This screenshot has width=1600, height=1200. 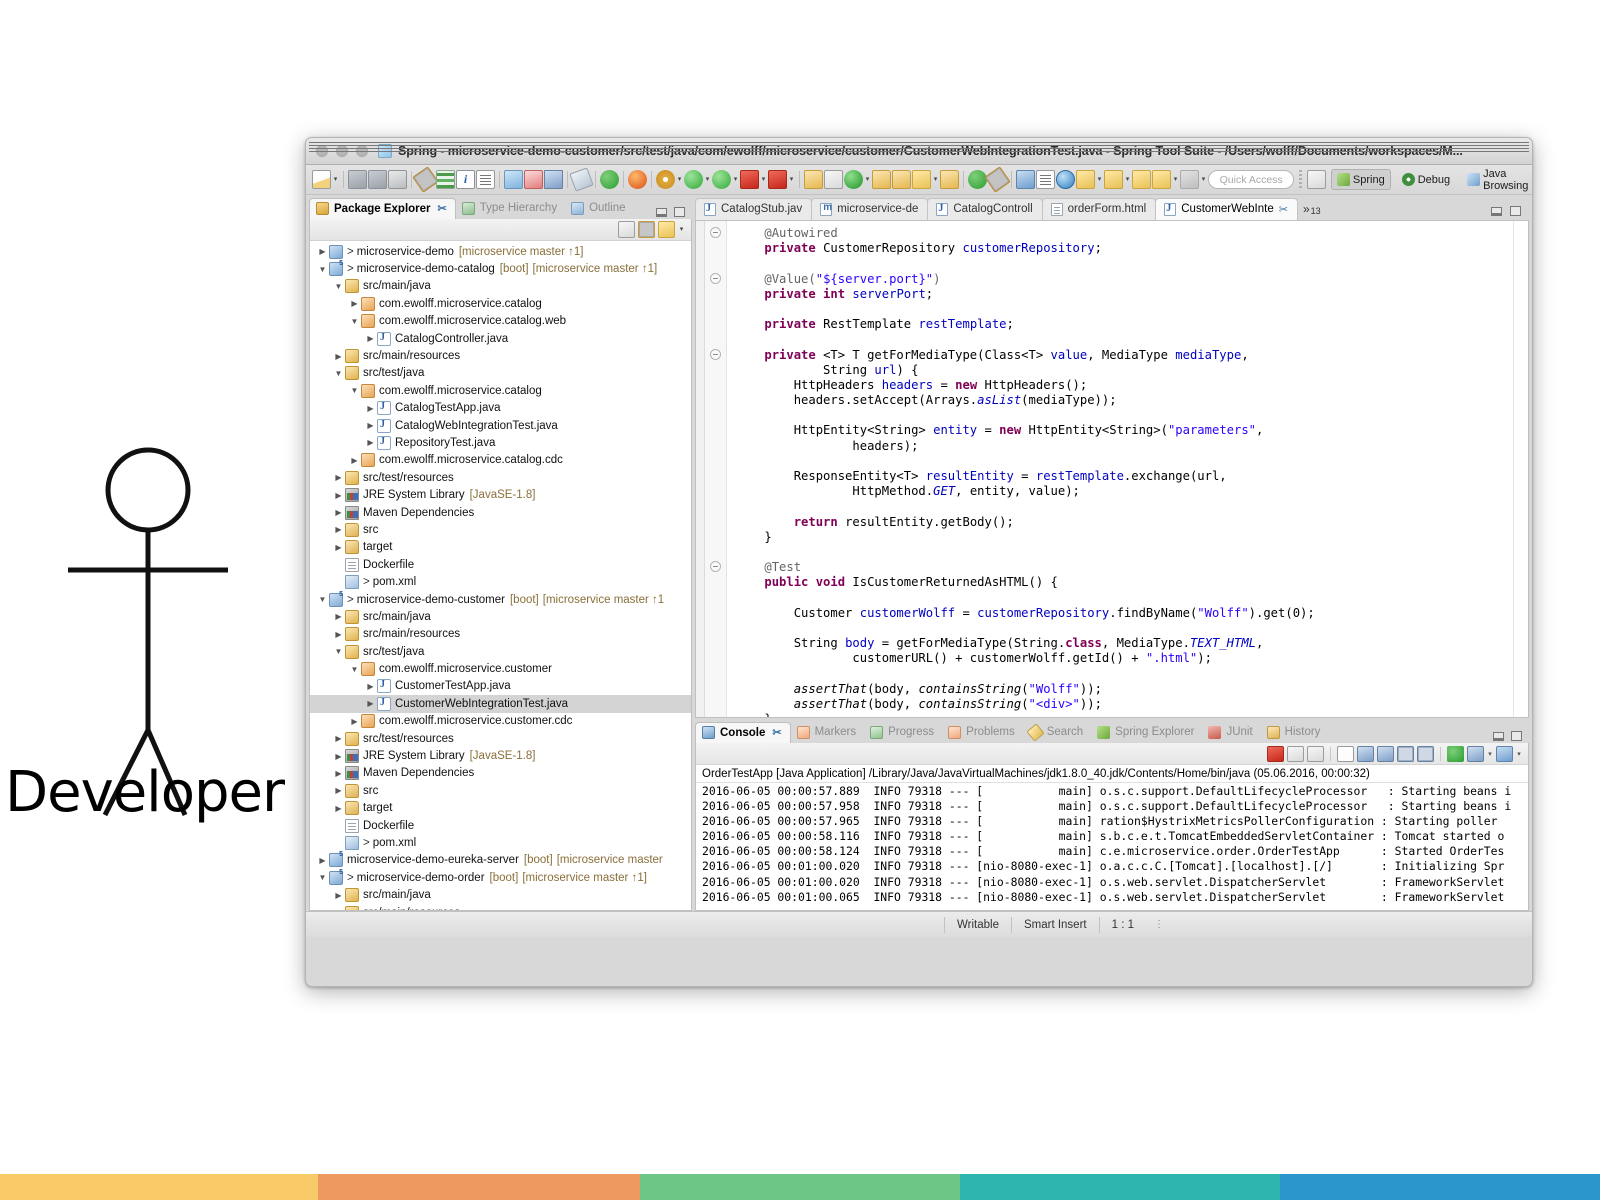 What do you see at coordinates (1295, 732) in the screenshot?
I see `tab-history: History` at bounding box center [1295, 732].